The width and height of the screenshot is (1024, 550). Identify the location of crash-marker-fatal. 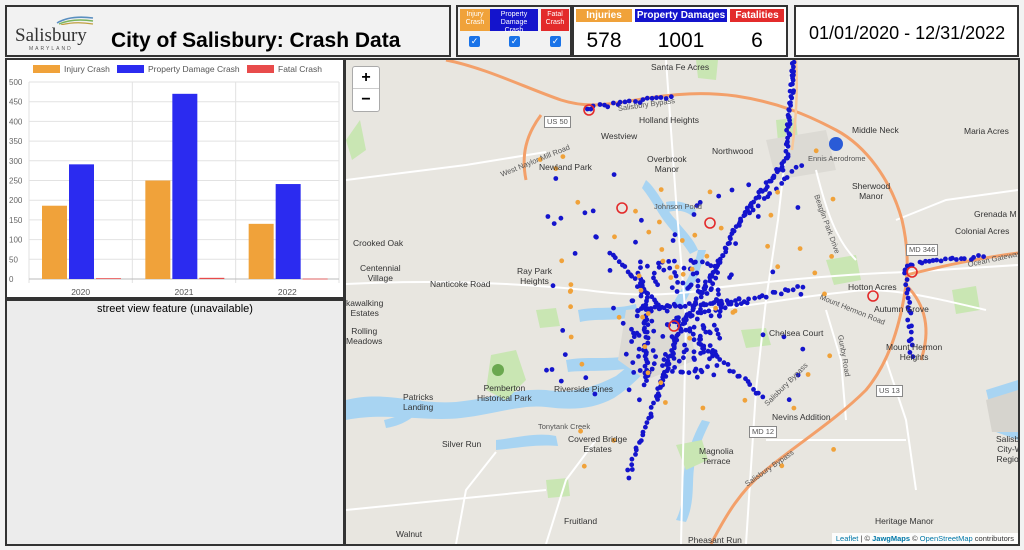
(873, 296).